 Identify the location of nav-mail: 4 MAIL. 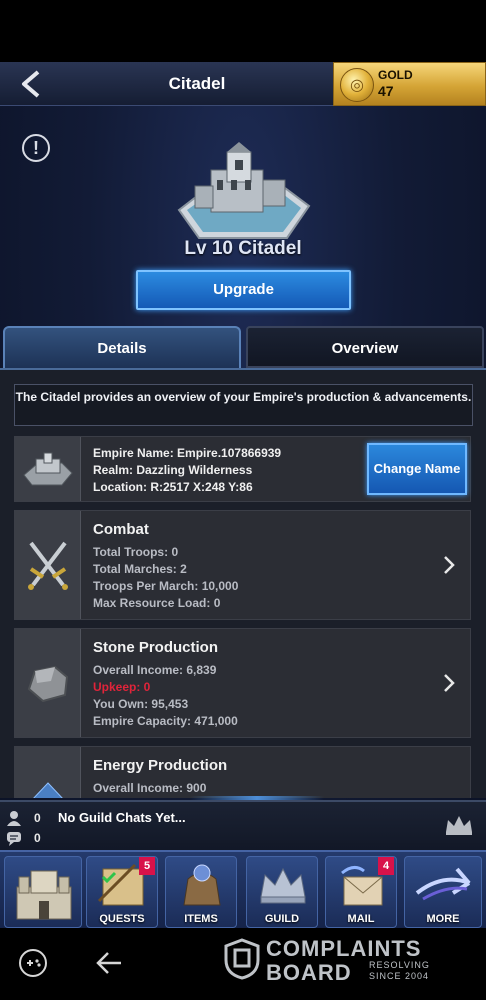
(361, 892).